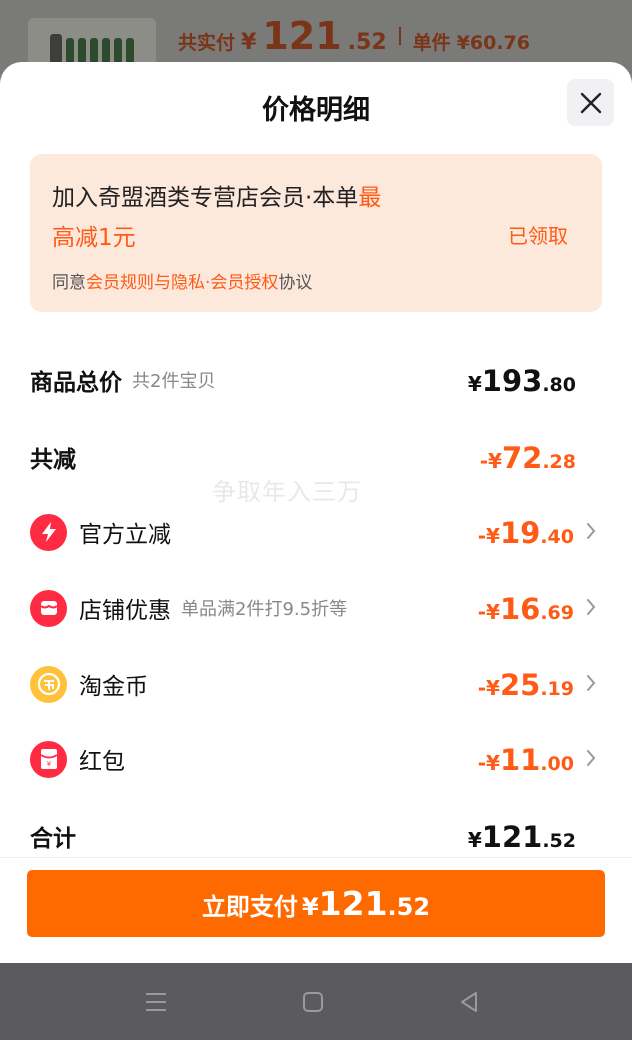 Image resolution: width=632 pixels, height=1040 pixels. I want to click on official-discount-amount: -¥ 19.40, so click(526, 532).